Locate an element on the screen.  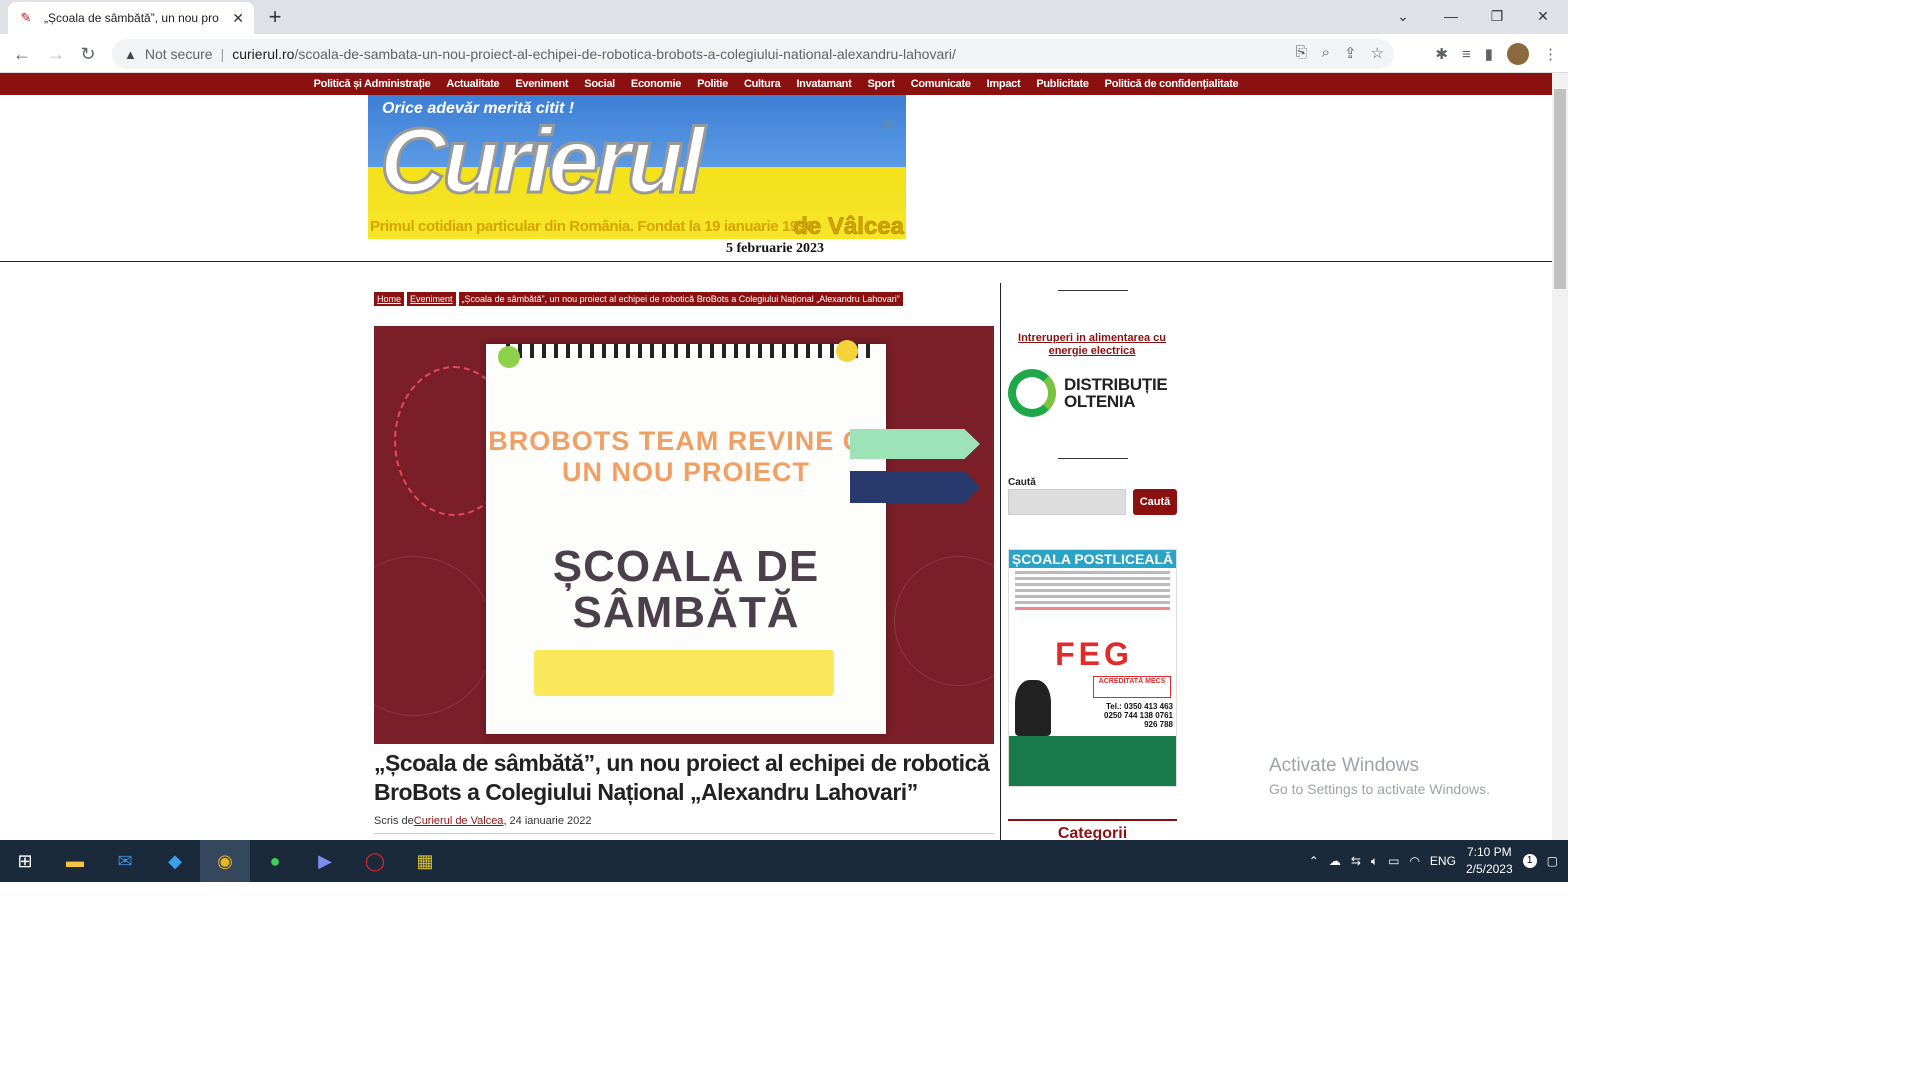
nav-item: Social is located at coordinates (599, 84).